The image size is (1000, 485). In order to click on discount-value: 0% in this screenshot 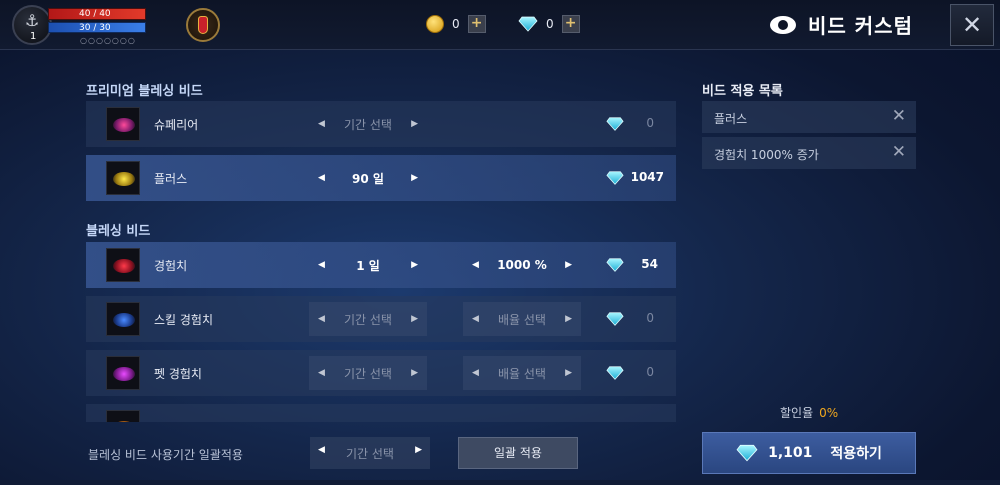, I will do `click(829, 413)`.